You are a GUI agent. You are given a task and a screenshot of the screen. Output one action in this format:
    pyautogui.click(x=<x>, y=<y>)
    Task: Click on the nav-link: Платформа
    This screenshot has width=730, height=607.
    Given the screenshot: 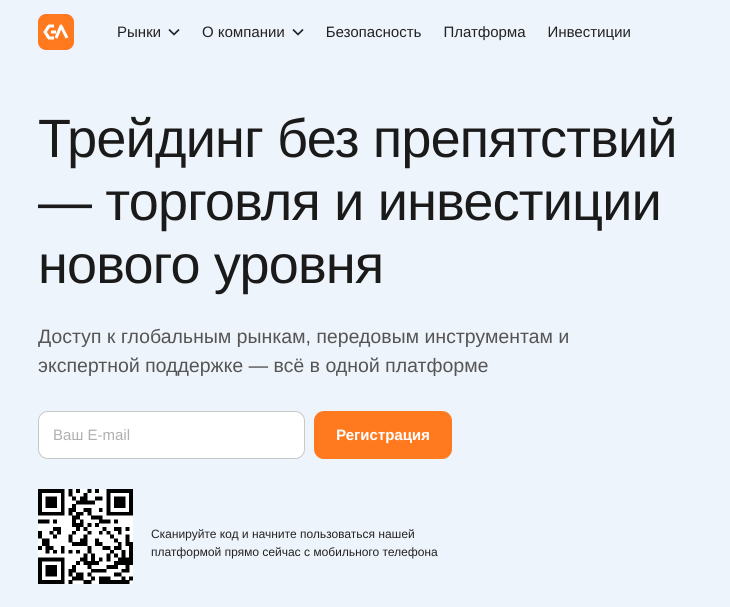 What is the action you would take?
    pyautogui.click(x=484, y=32)
    